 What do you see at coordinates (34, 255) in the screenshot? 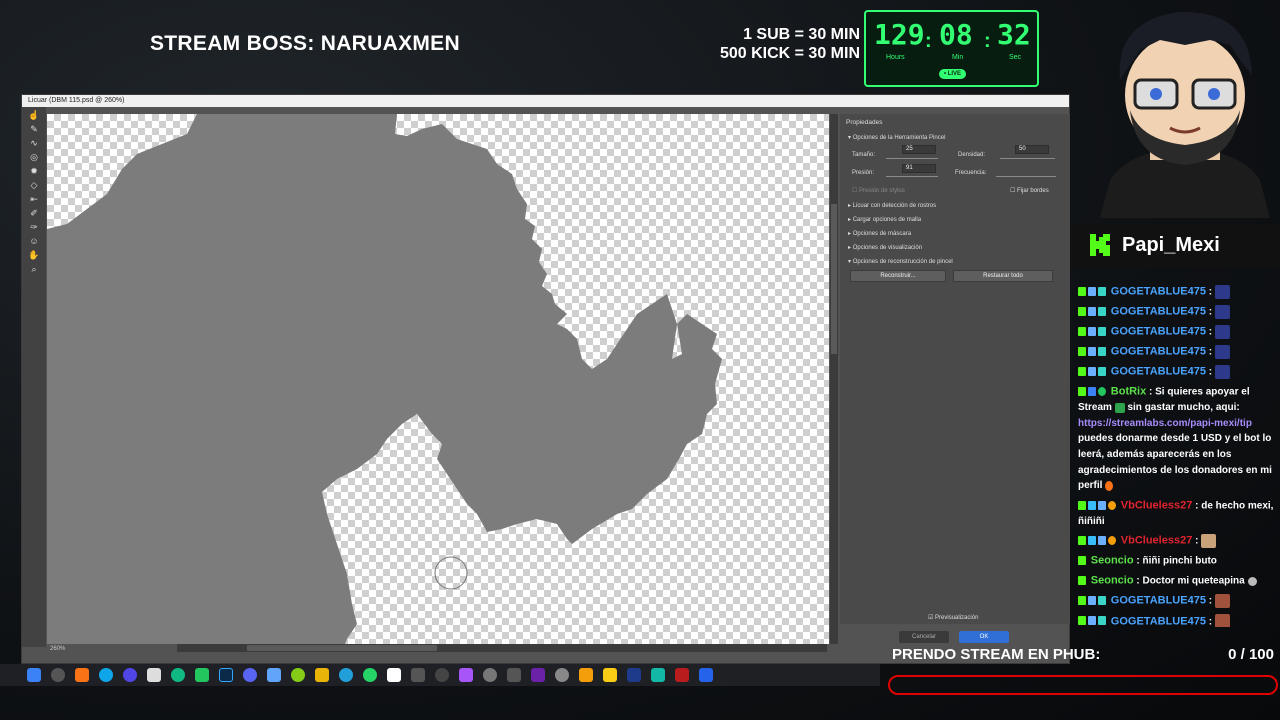
I see `hand-tool-icon: ✋` at bounding box center [34, 255].